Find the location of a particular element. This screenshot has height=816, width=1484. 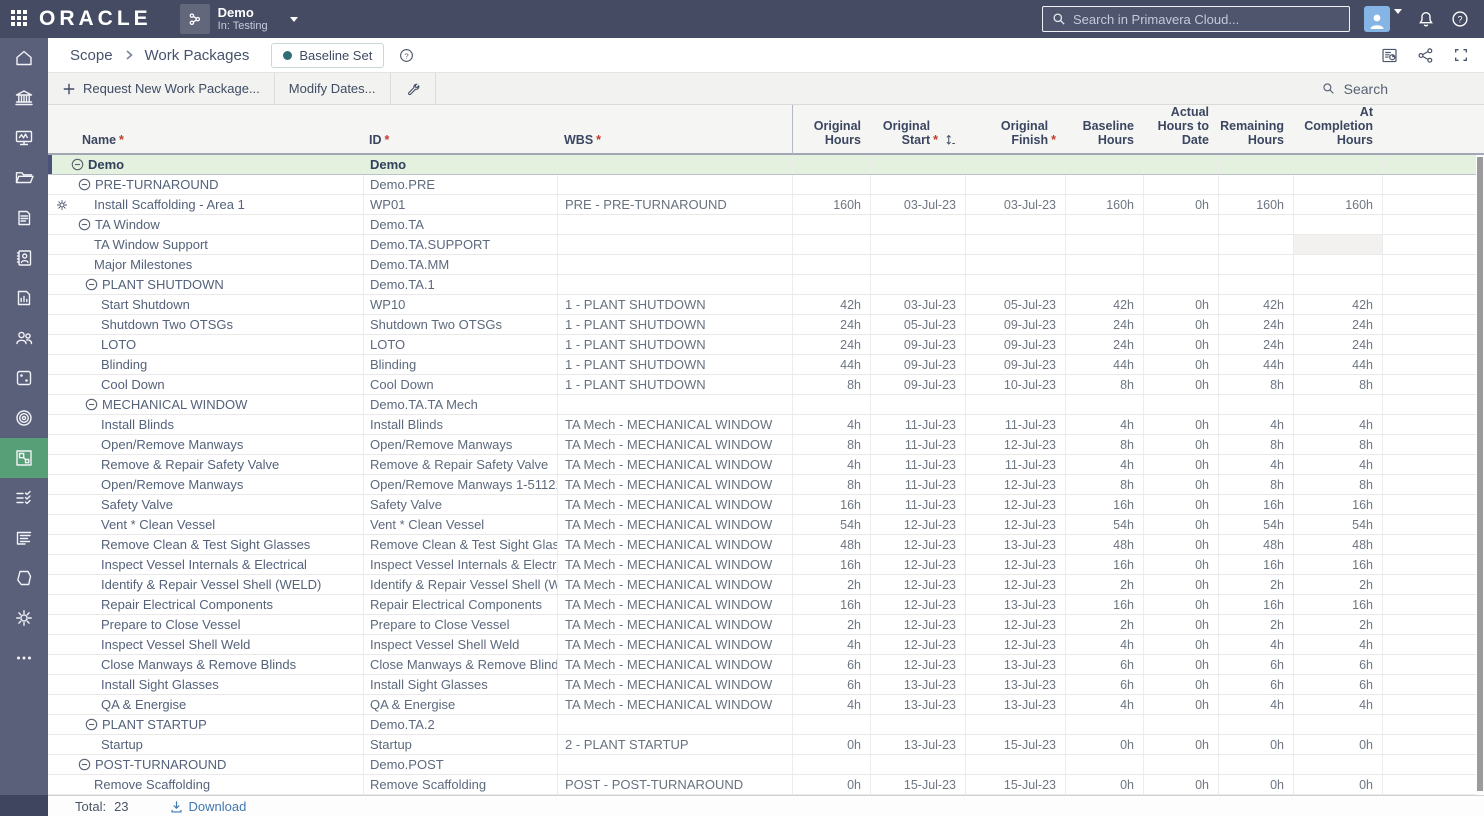

cell-id: Demo.TA.TA Mech is located at coordinates (460, 404).